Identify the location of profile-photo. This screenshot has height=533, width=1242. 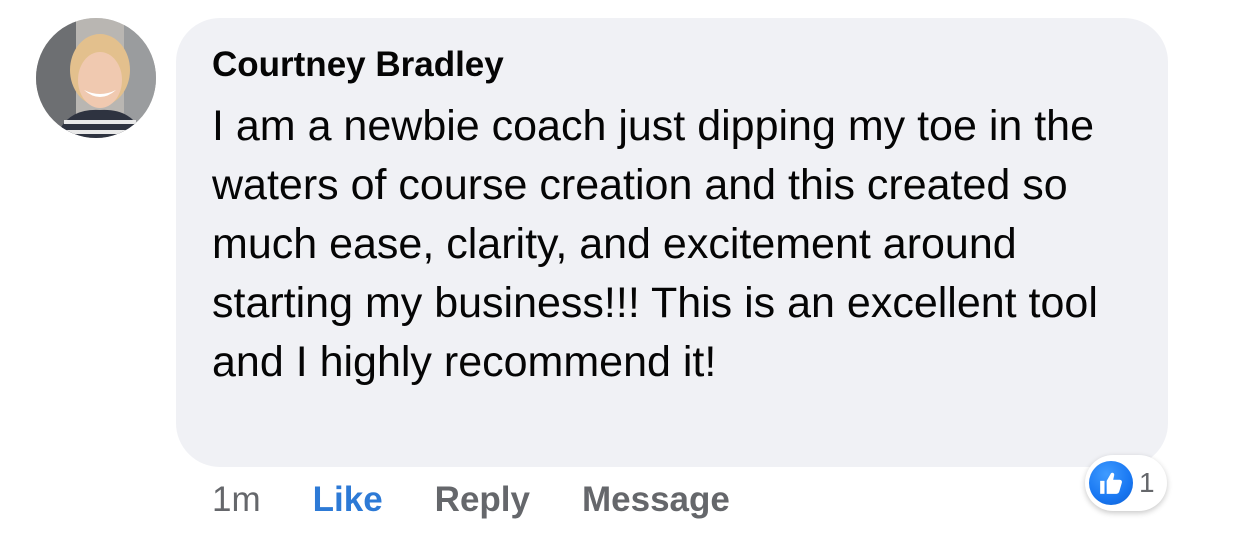
(96, 78).